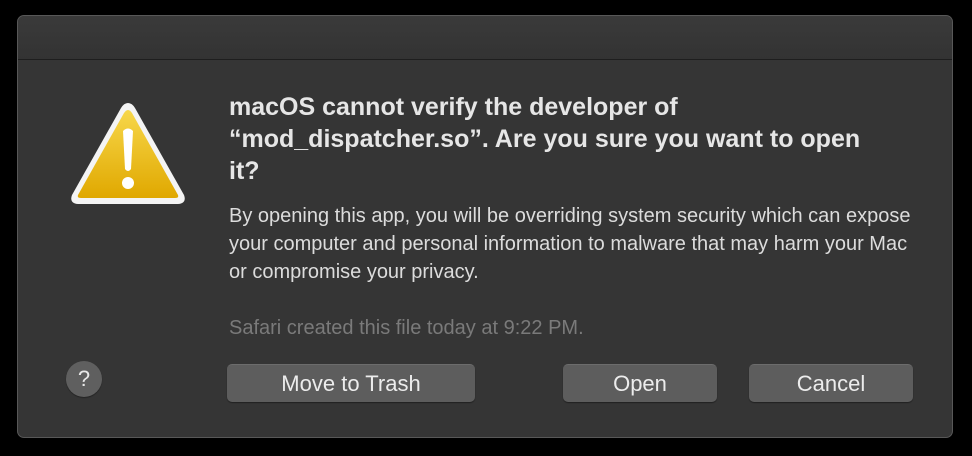 Image resolution: width=972 pixels, height=456 pixels. What do you see at coordinates (485, 38) in the screenshot?
I see `dialog-titlebar` at bounding box center [485, 38].